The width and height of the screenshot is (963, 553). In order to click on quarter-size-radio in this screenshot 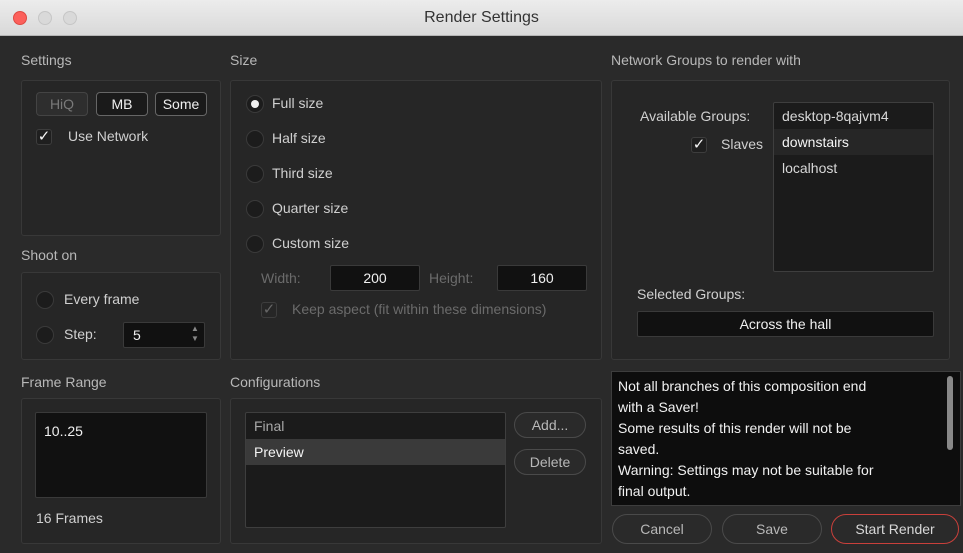, I will do `click(255, 209)`.